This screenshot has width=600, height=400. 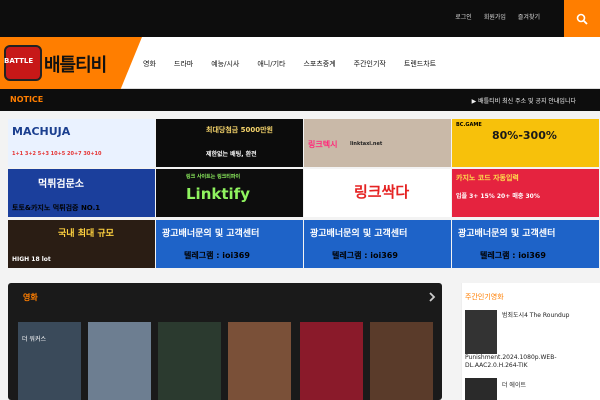 What do you see at coordinates (81, 244) in the screenshot?
I see `banner-ad: 국내 최대 규모 HIGH 18 lot` at bounding box center [81, 244].